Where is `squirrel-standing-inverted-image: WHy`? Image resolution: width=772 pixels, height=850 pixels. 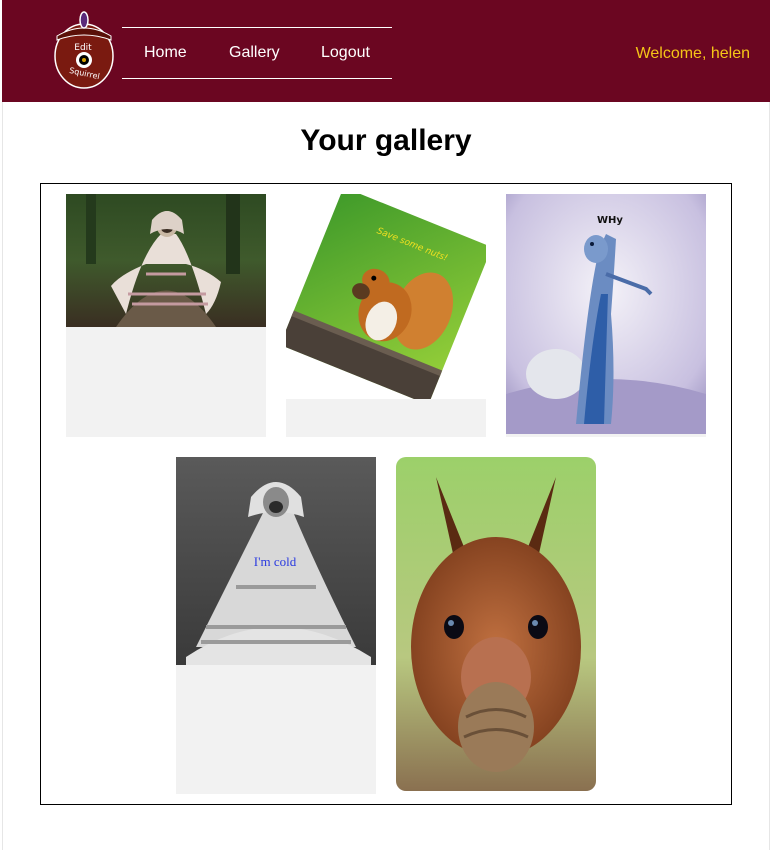
squirrel-standing-inverted-image: WHy is located at coordinates (606, 314).